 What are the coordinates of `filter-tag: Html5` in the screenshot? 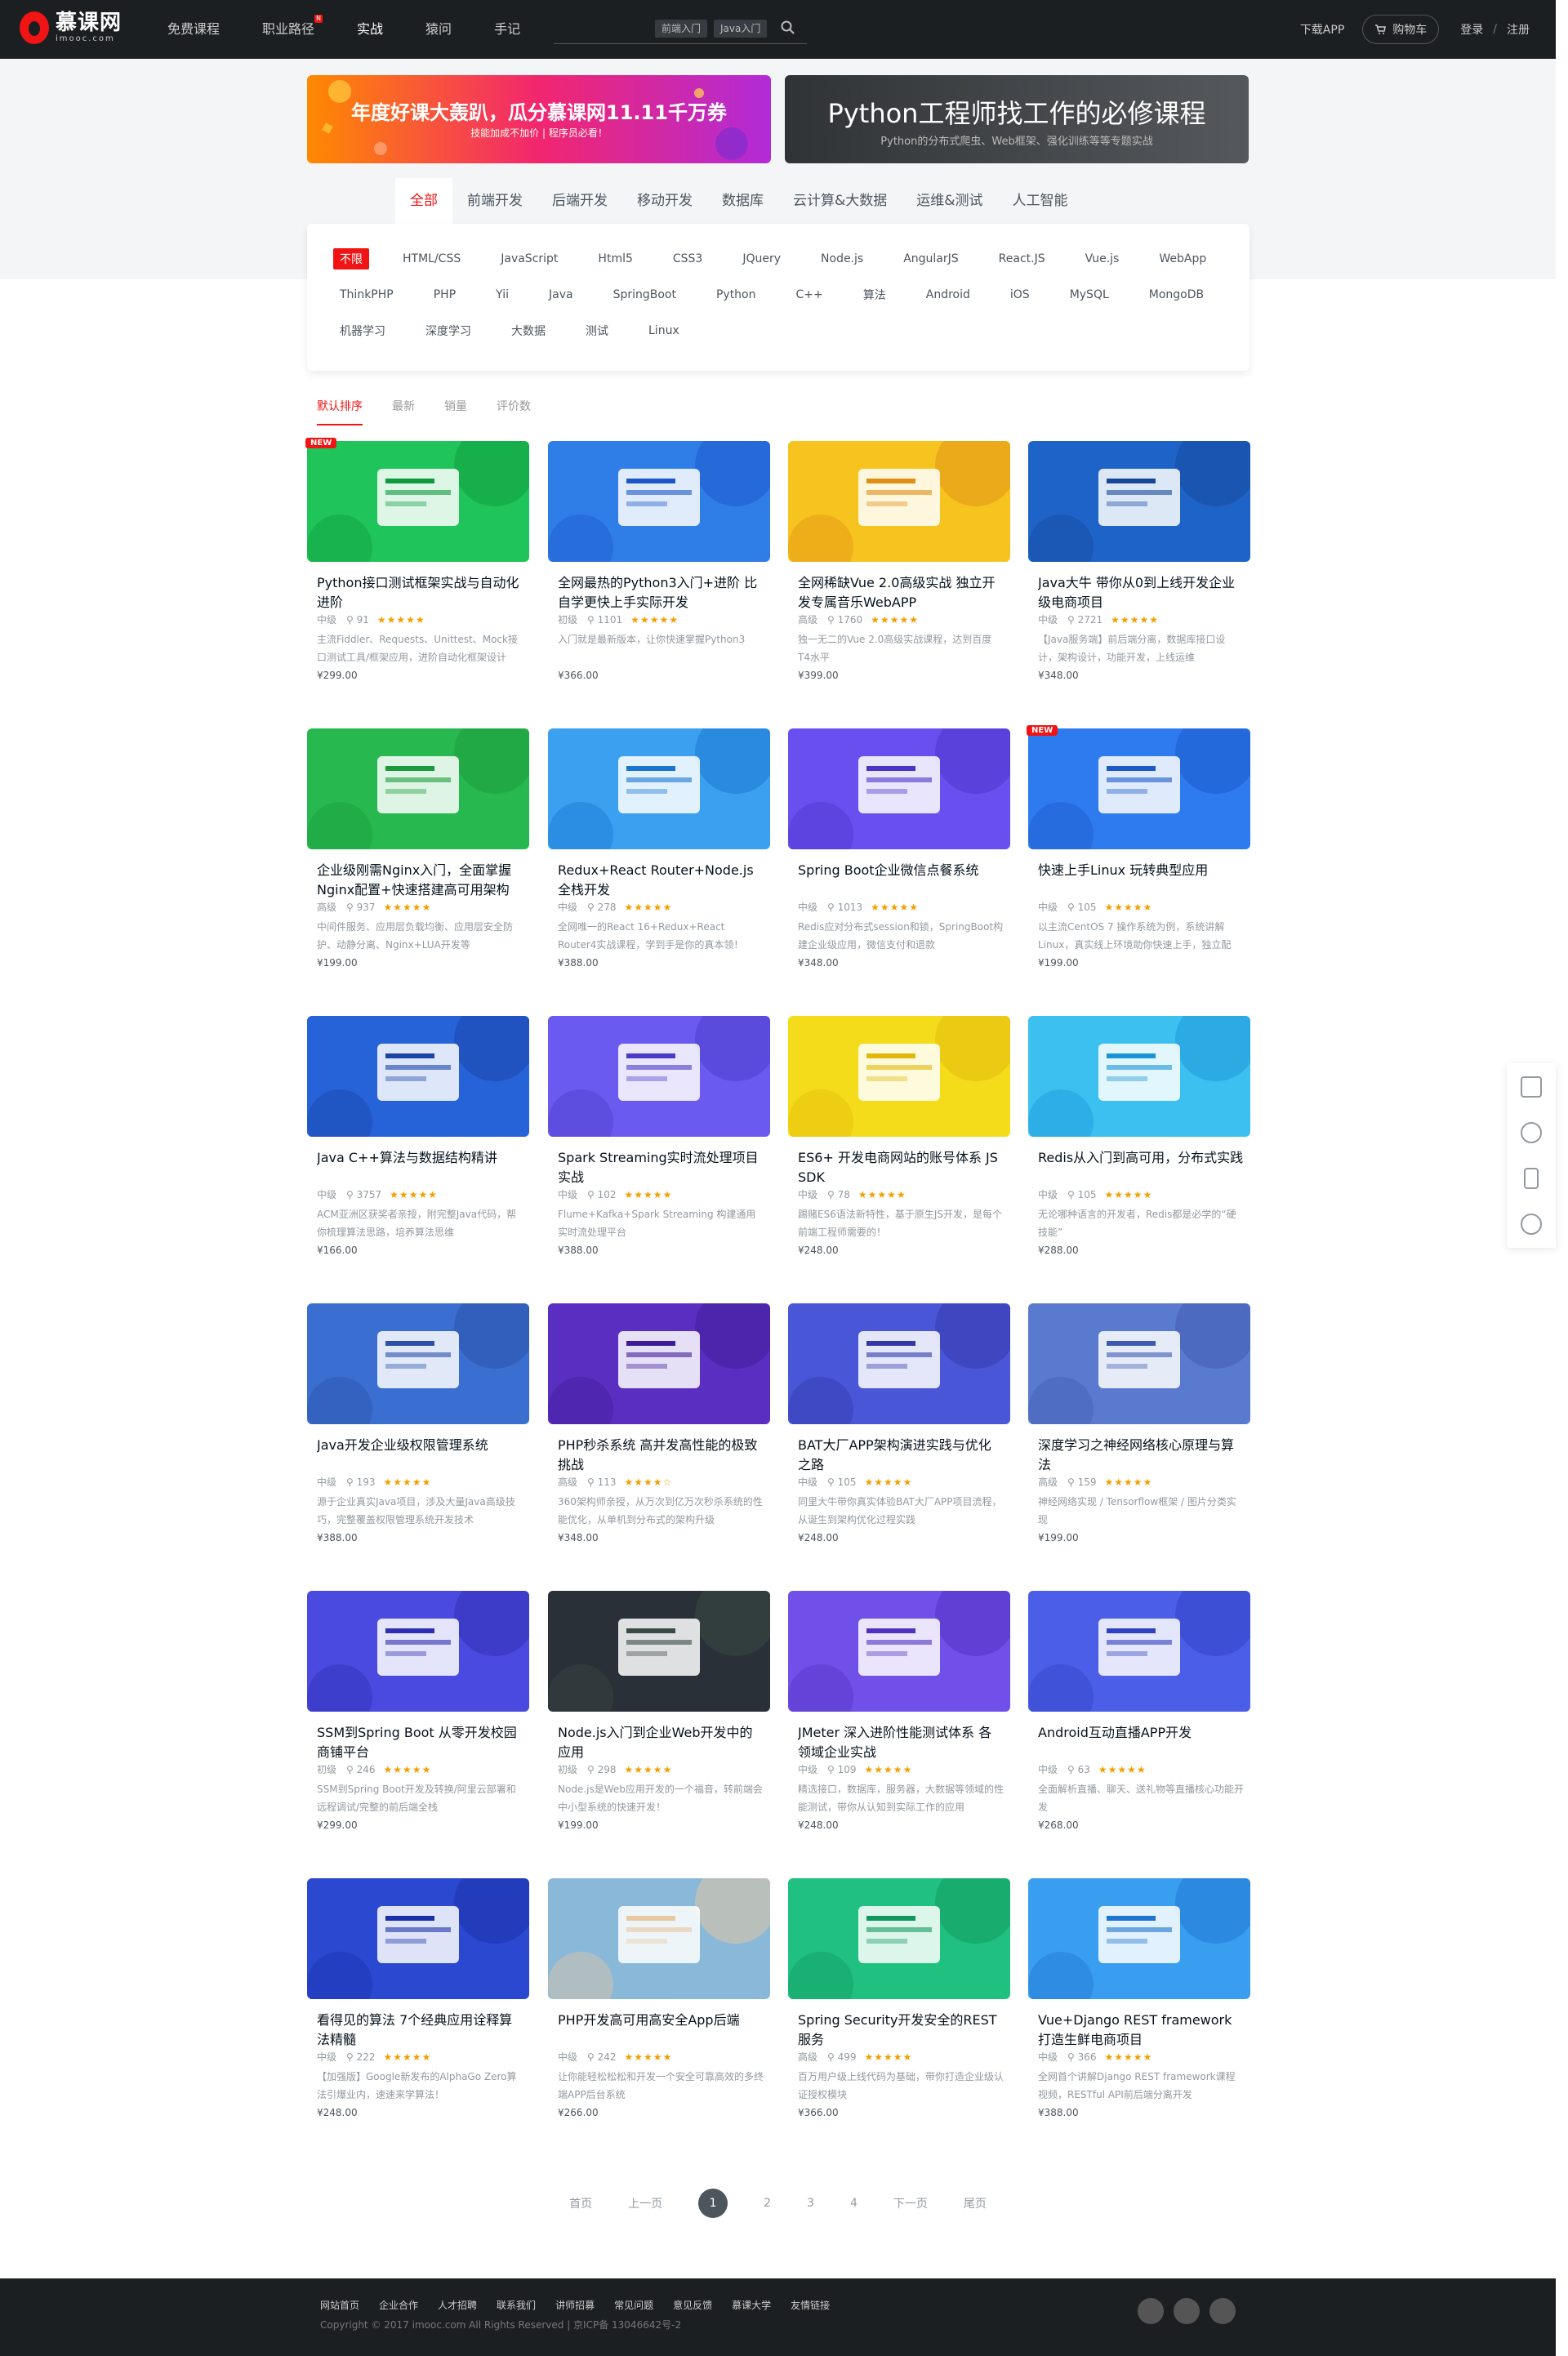 It's located at (615, 259).